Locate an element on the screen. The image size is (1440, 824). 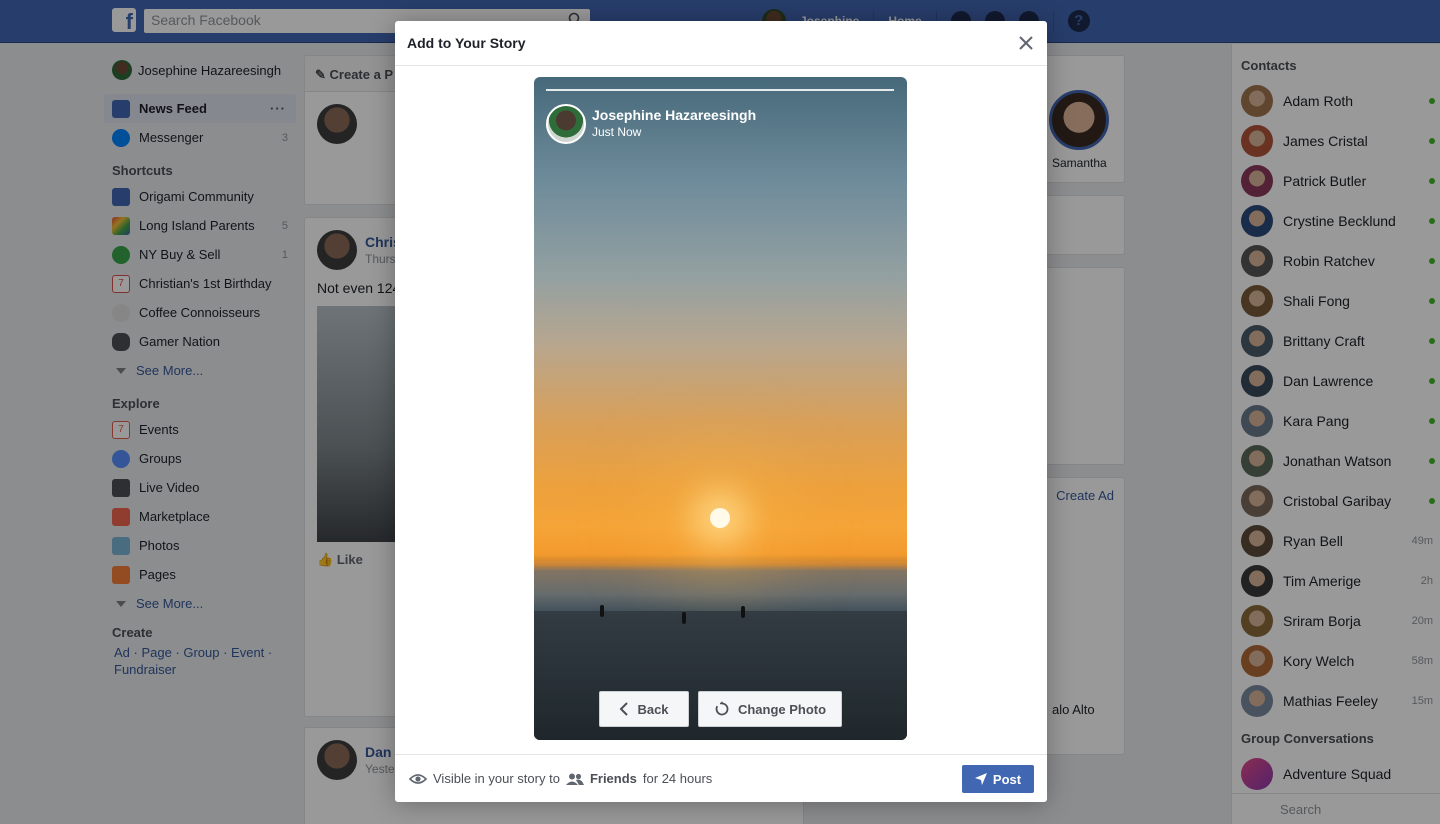
back-button: Back is located at coordinates (644, 709).